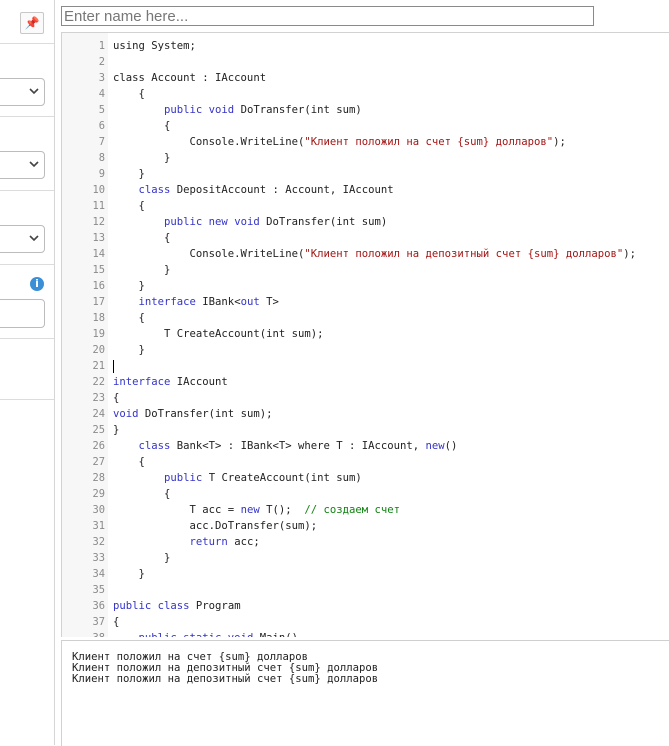 This screenshot has height=746, width=669. Describe the element at coordinates (365, 270) in the screenshot. I see `code-line: 15 }` at that location.